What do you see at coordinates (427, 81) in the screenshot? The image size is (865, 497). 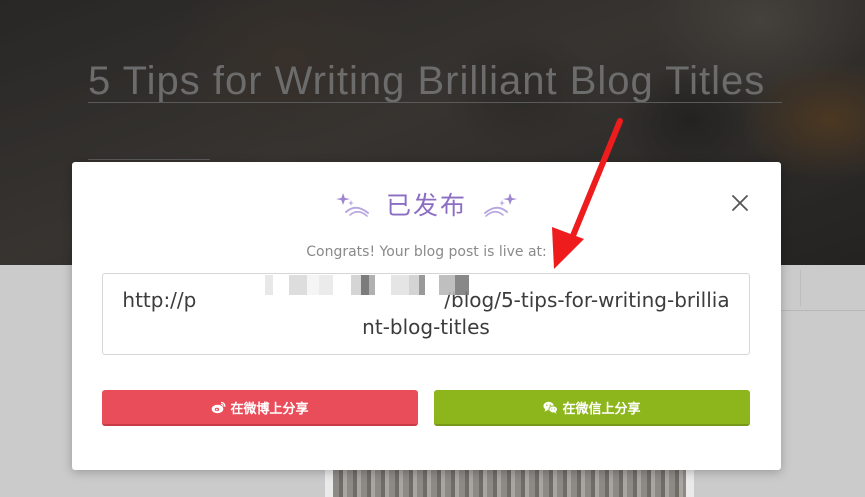 I see `post-title-text: 5 Tips for Writing Brilliant Blog Titles` at bounding box center [427, 81].